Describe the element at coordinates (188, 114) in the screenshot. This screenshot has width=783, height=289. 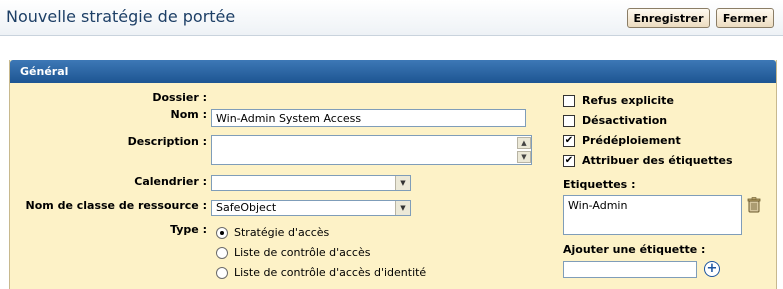
I see `name-label: Nom :` at that location.